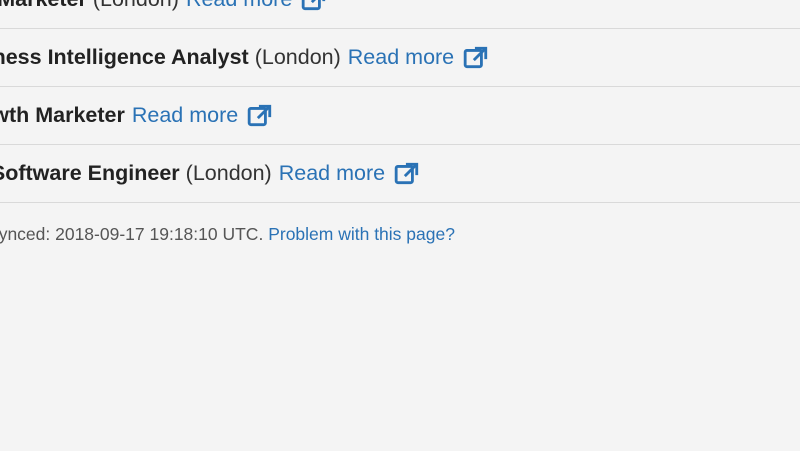 The width and height of the screenshot is (800, 451). Describe the element at coordinates (361, 234) in the screenshot. I see `problem-link: Problem with this page?` at that location.